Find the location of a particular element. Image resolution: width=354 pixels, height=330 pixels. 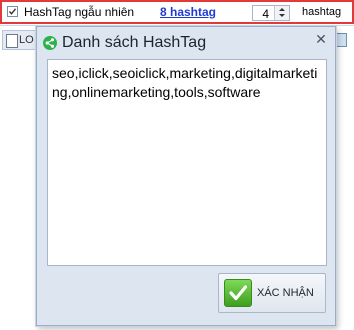

random-hashtag-label: HashTag ngẫu nhiên is located at coordinates (79, 12).